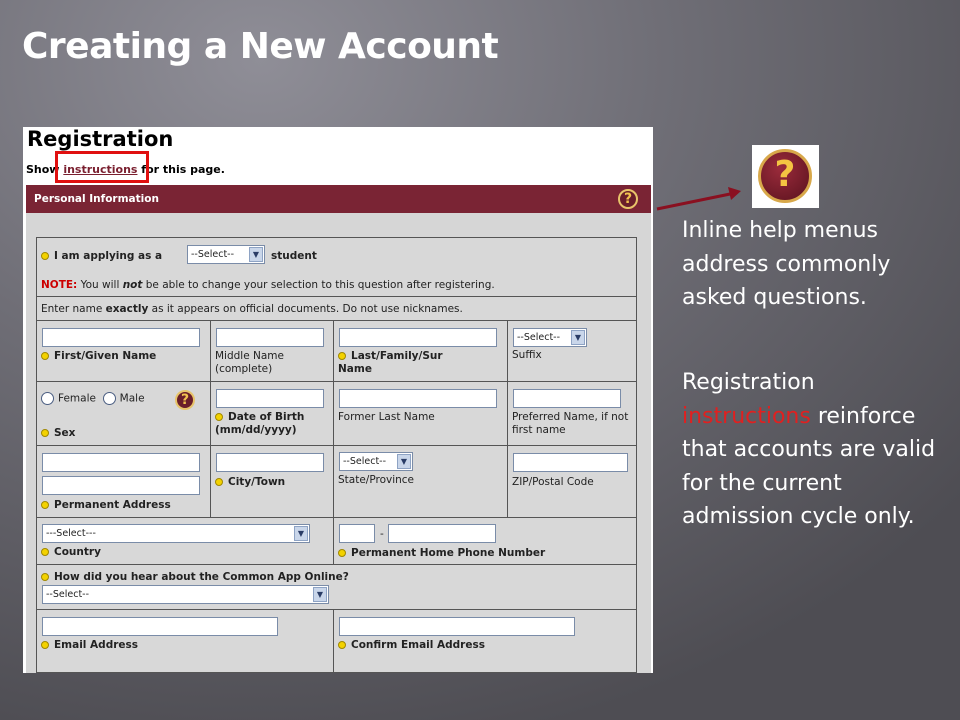 The image size is (960, 720). I want to click on applying-suffix: student, so click(294, 256).